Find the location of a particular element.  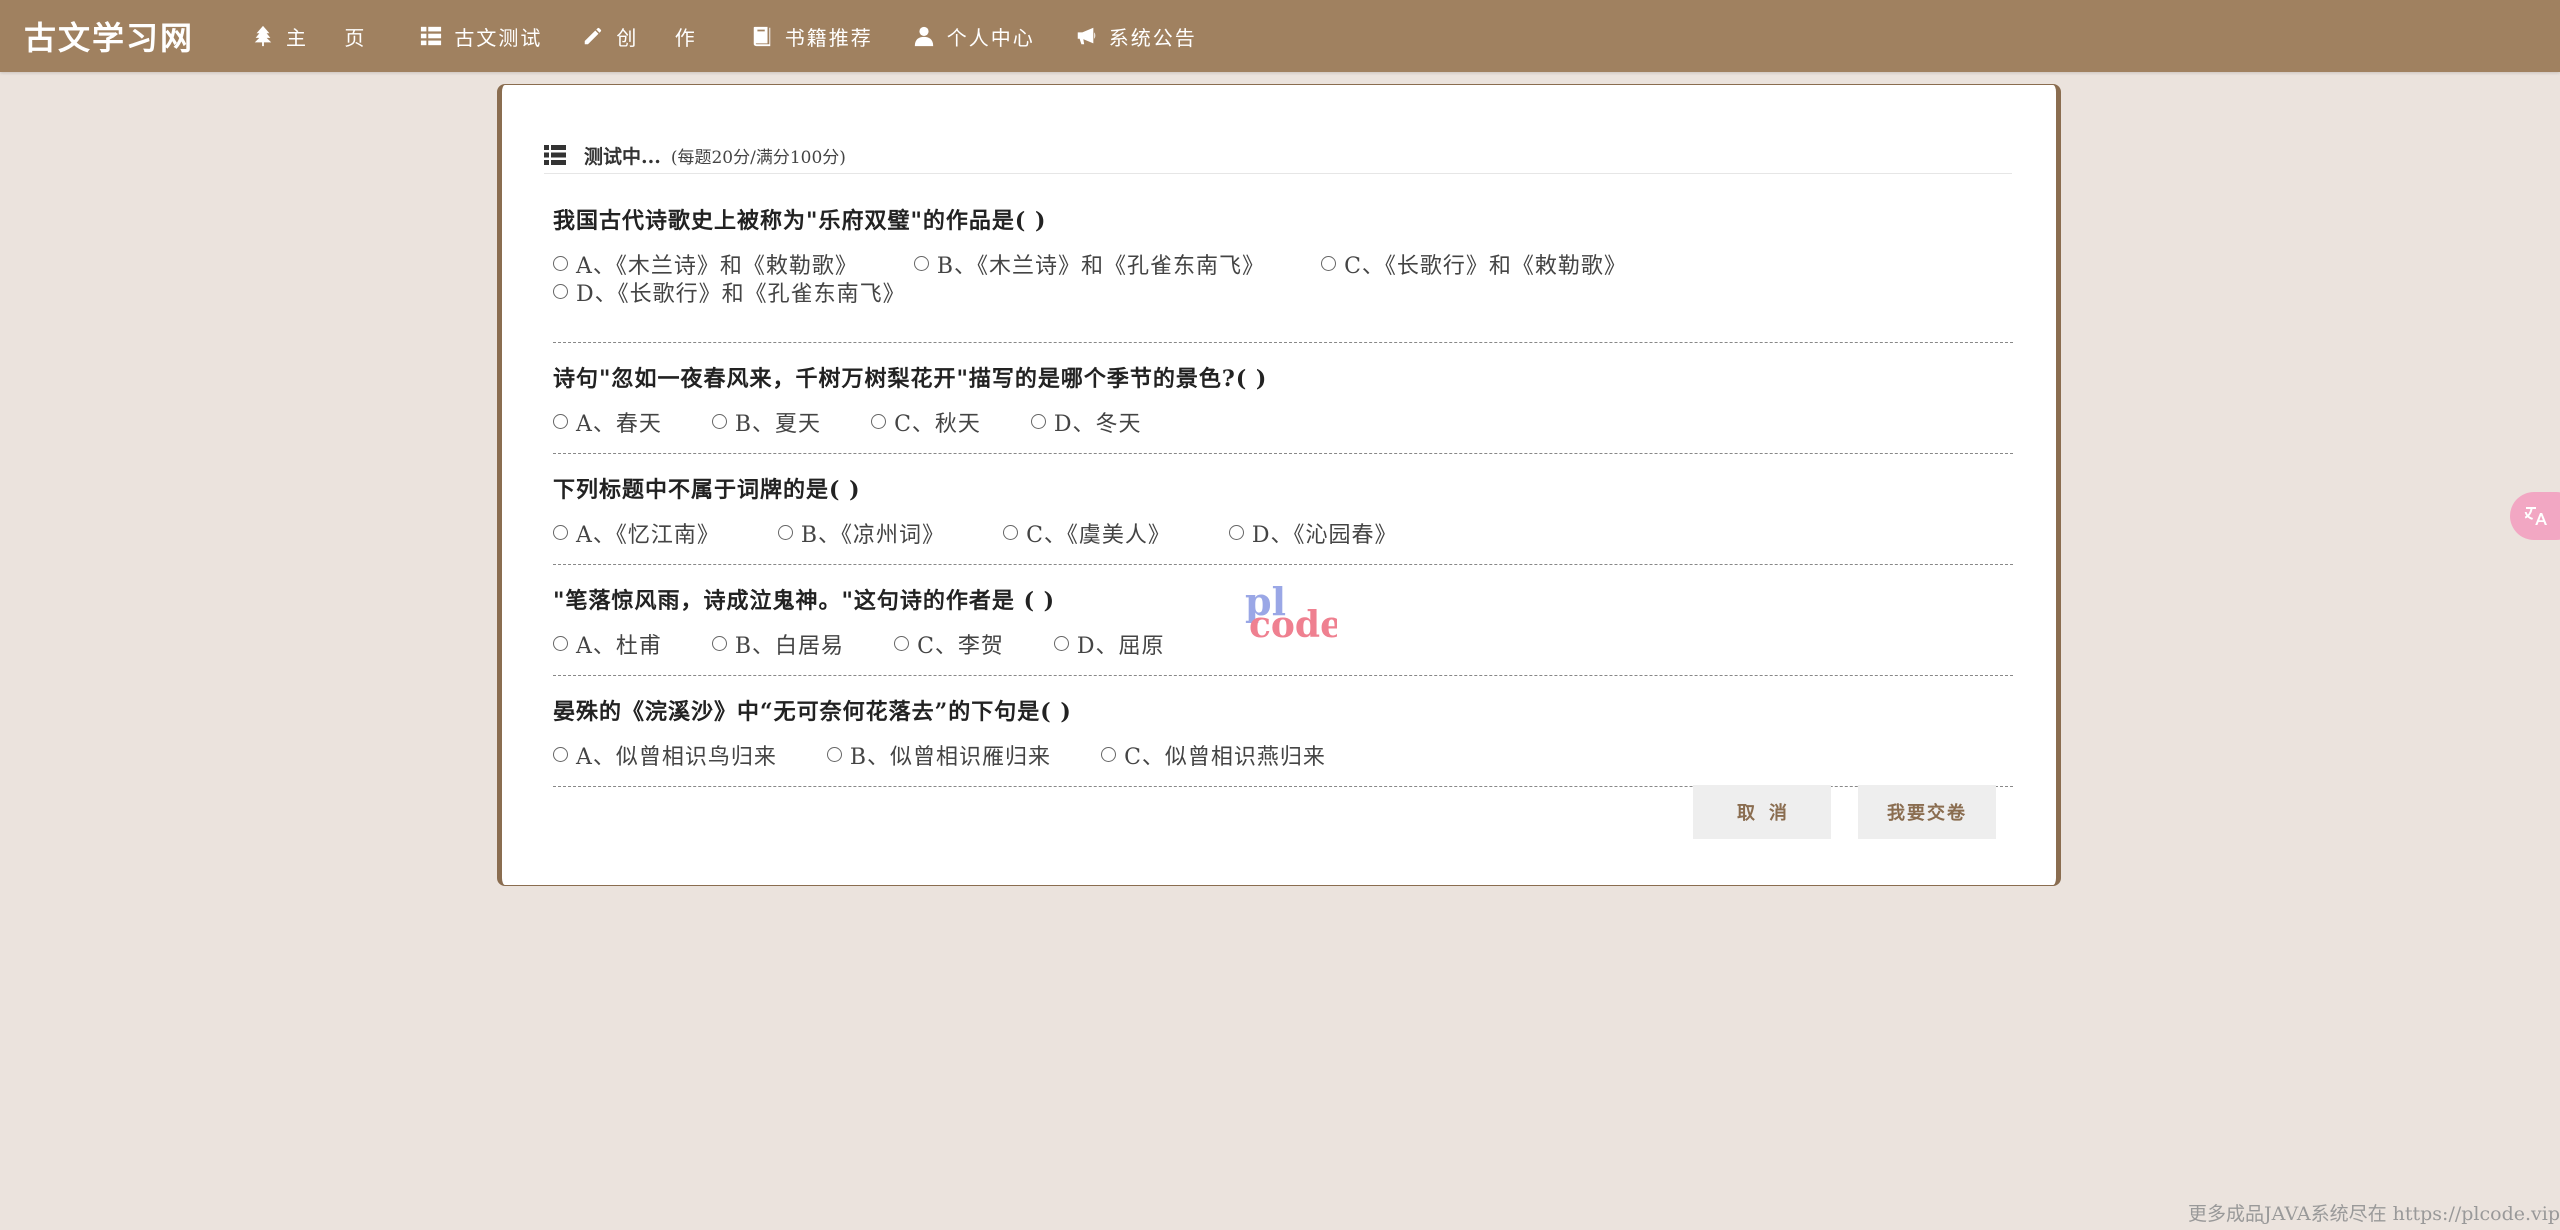

top-navbar: 古文学习网 主 页 古文测试 创 作 书籍推荐 个人中心 系统公告 is located at coordinates (1280, 36).